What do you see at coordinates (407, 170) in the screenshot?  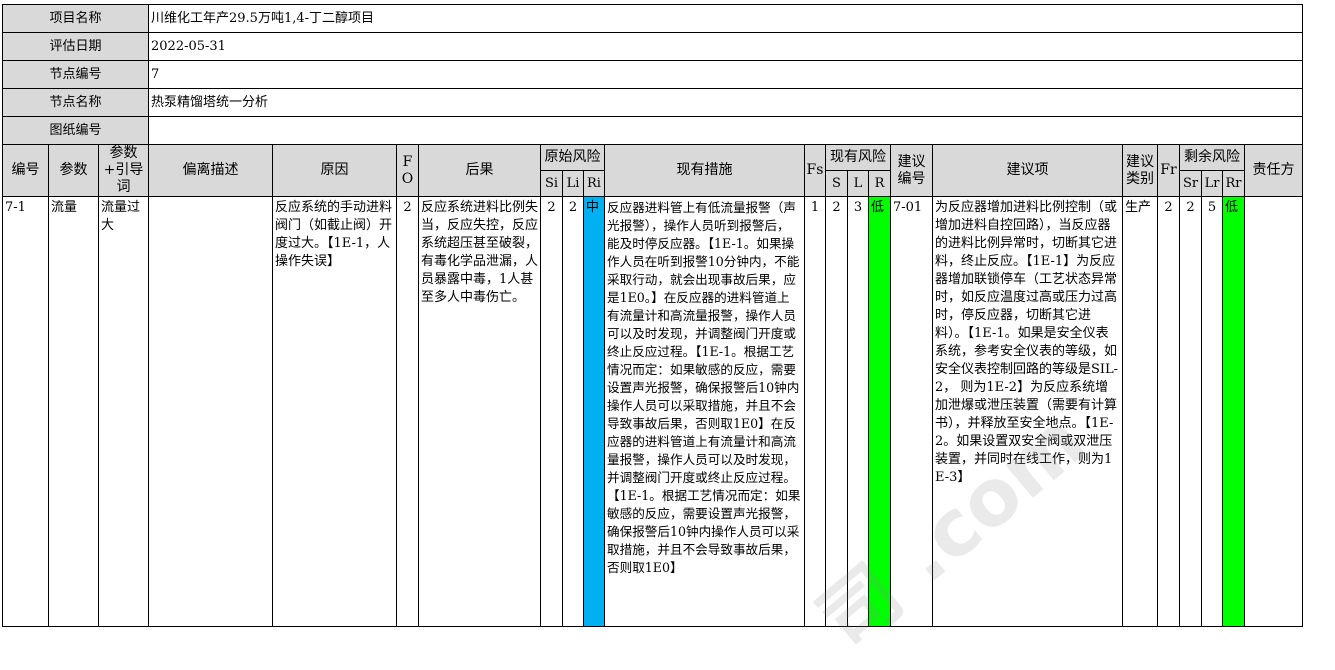 I see `header-fo: FO` at bounding box center [407, 170].